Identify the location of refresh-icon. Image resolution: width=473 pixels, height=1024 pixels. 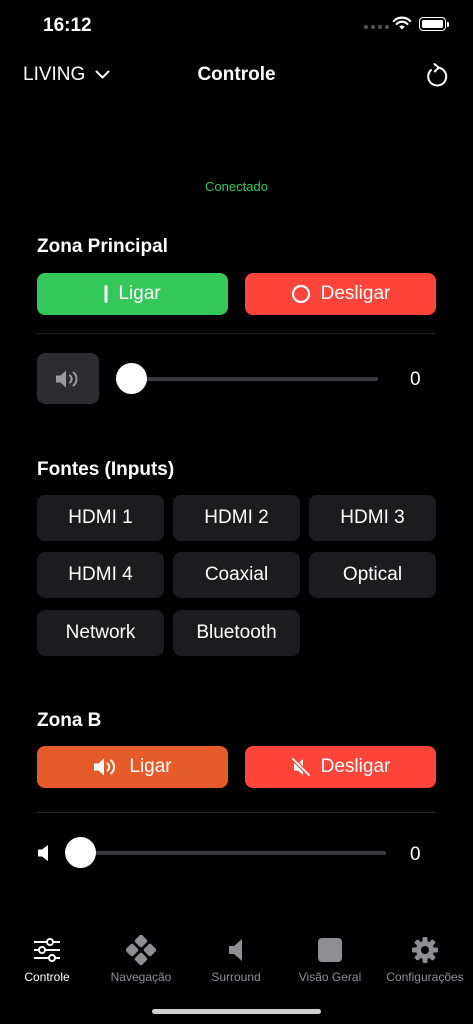
(437, 75).